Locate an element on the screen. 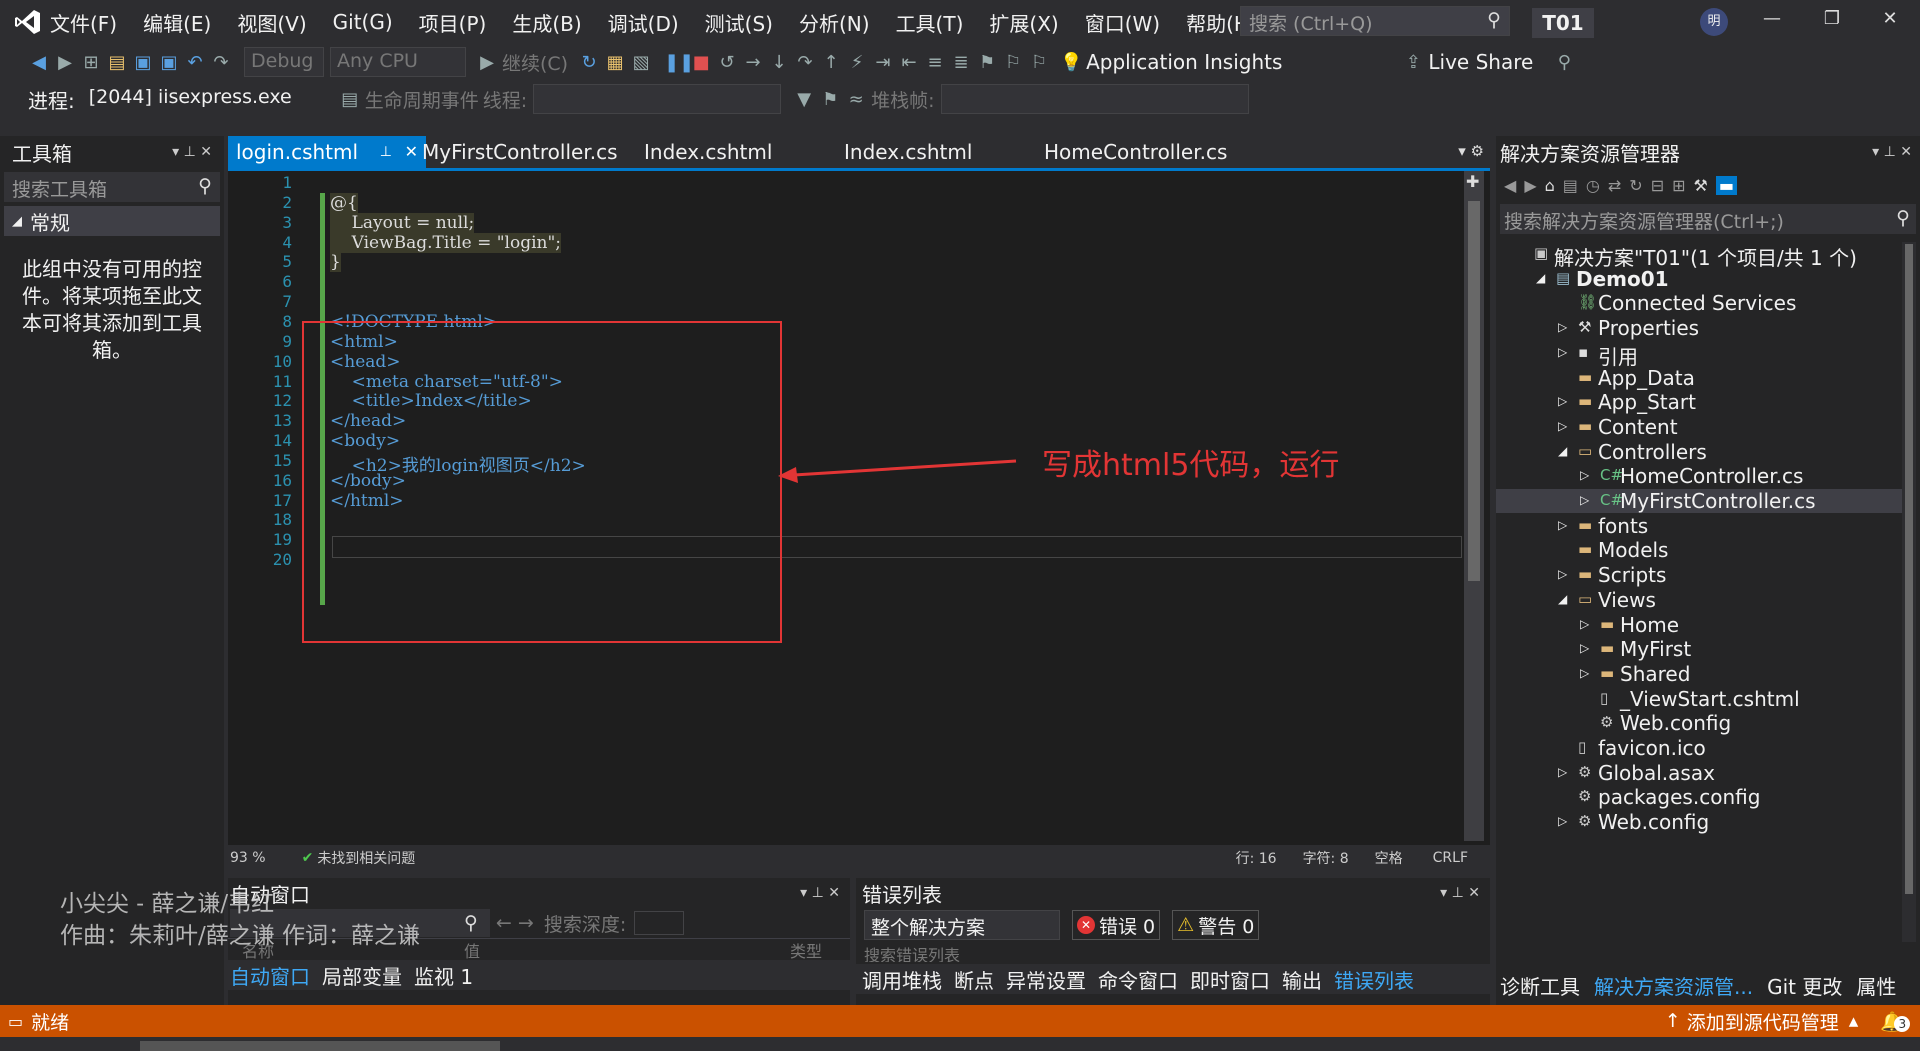 Image resolution: width=1920 pixels, height=1051 pixels. tree-item: ▯ favicon.ico is located at coordinates (1699, 748).